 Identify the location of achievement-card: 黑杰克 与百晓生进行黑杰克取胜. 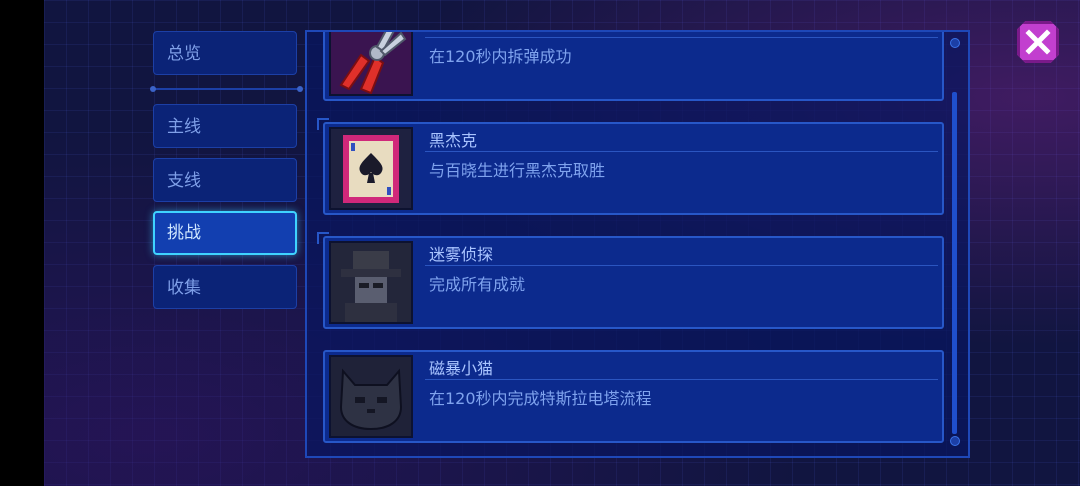
(630, 166).